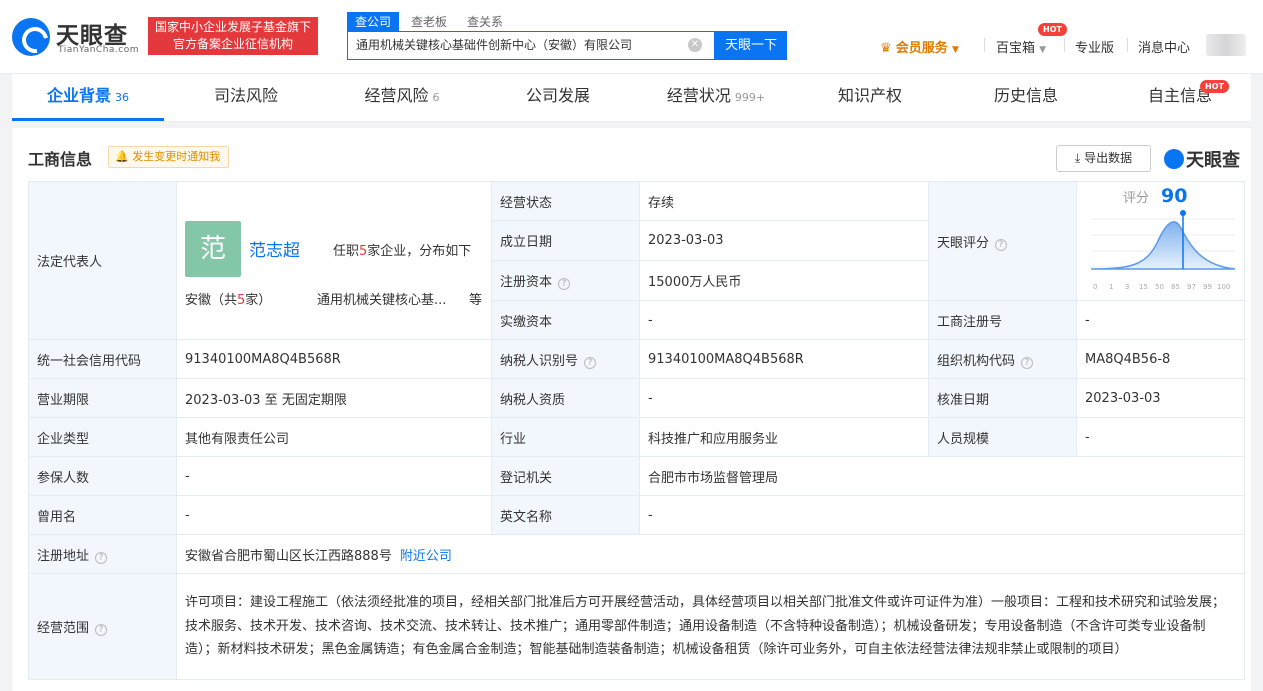 The height and width of the screenshot is (691, 1263). I want to click on axis-tick: 99, so click(1207, 286).